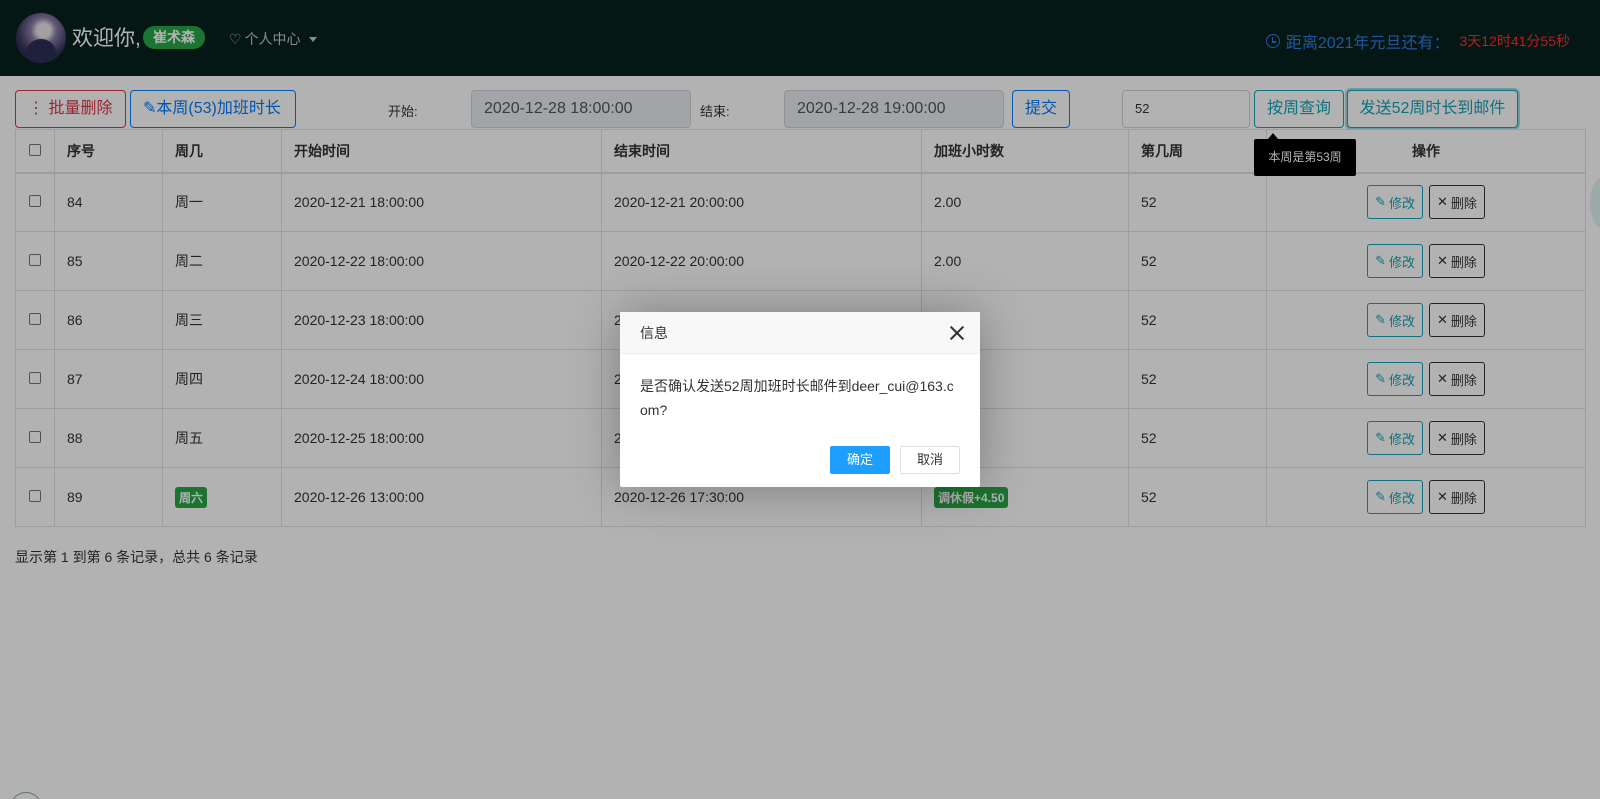 The image size is (1600, 799). Describe the element at coordinates (800, 333) in the screenshot. I see `dialog-title: 信息` at that location.